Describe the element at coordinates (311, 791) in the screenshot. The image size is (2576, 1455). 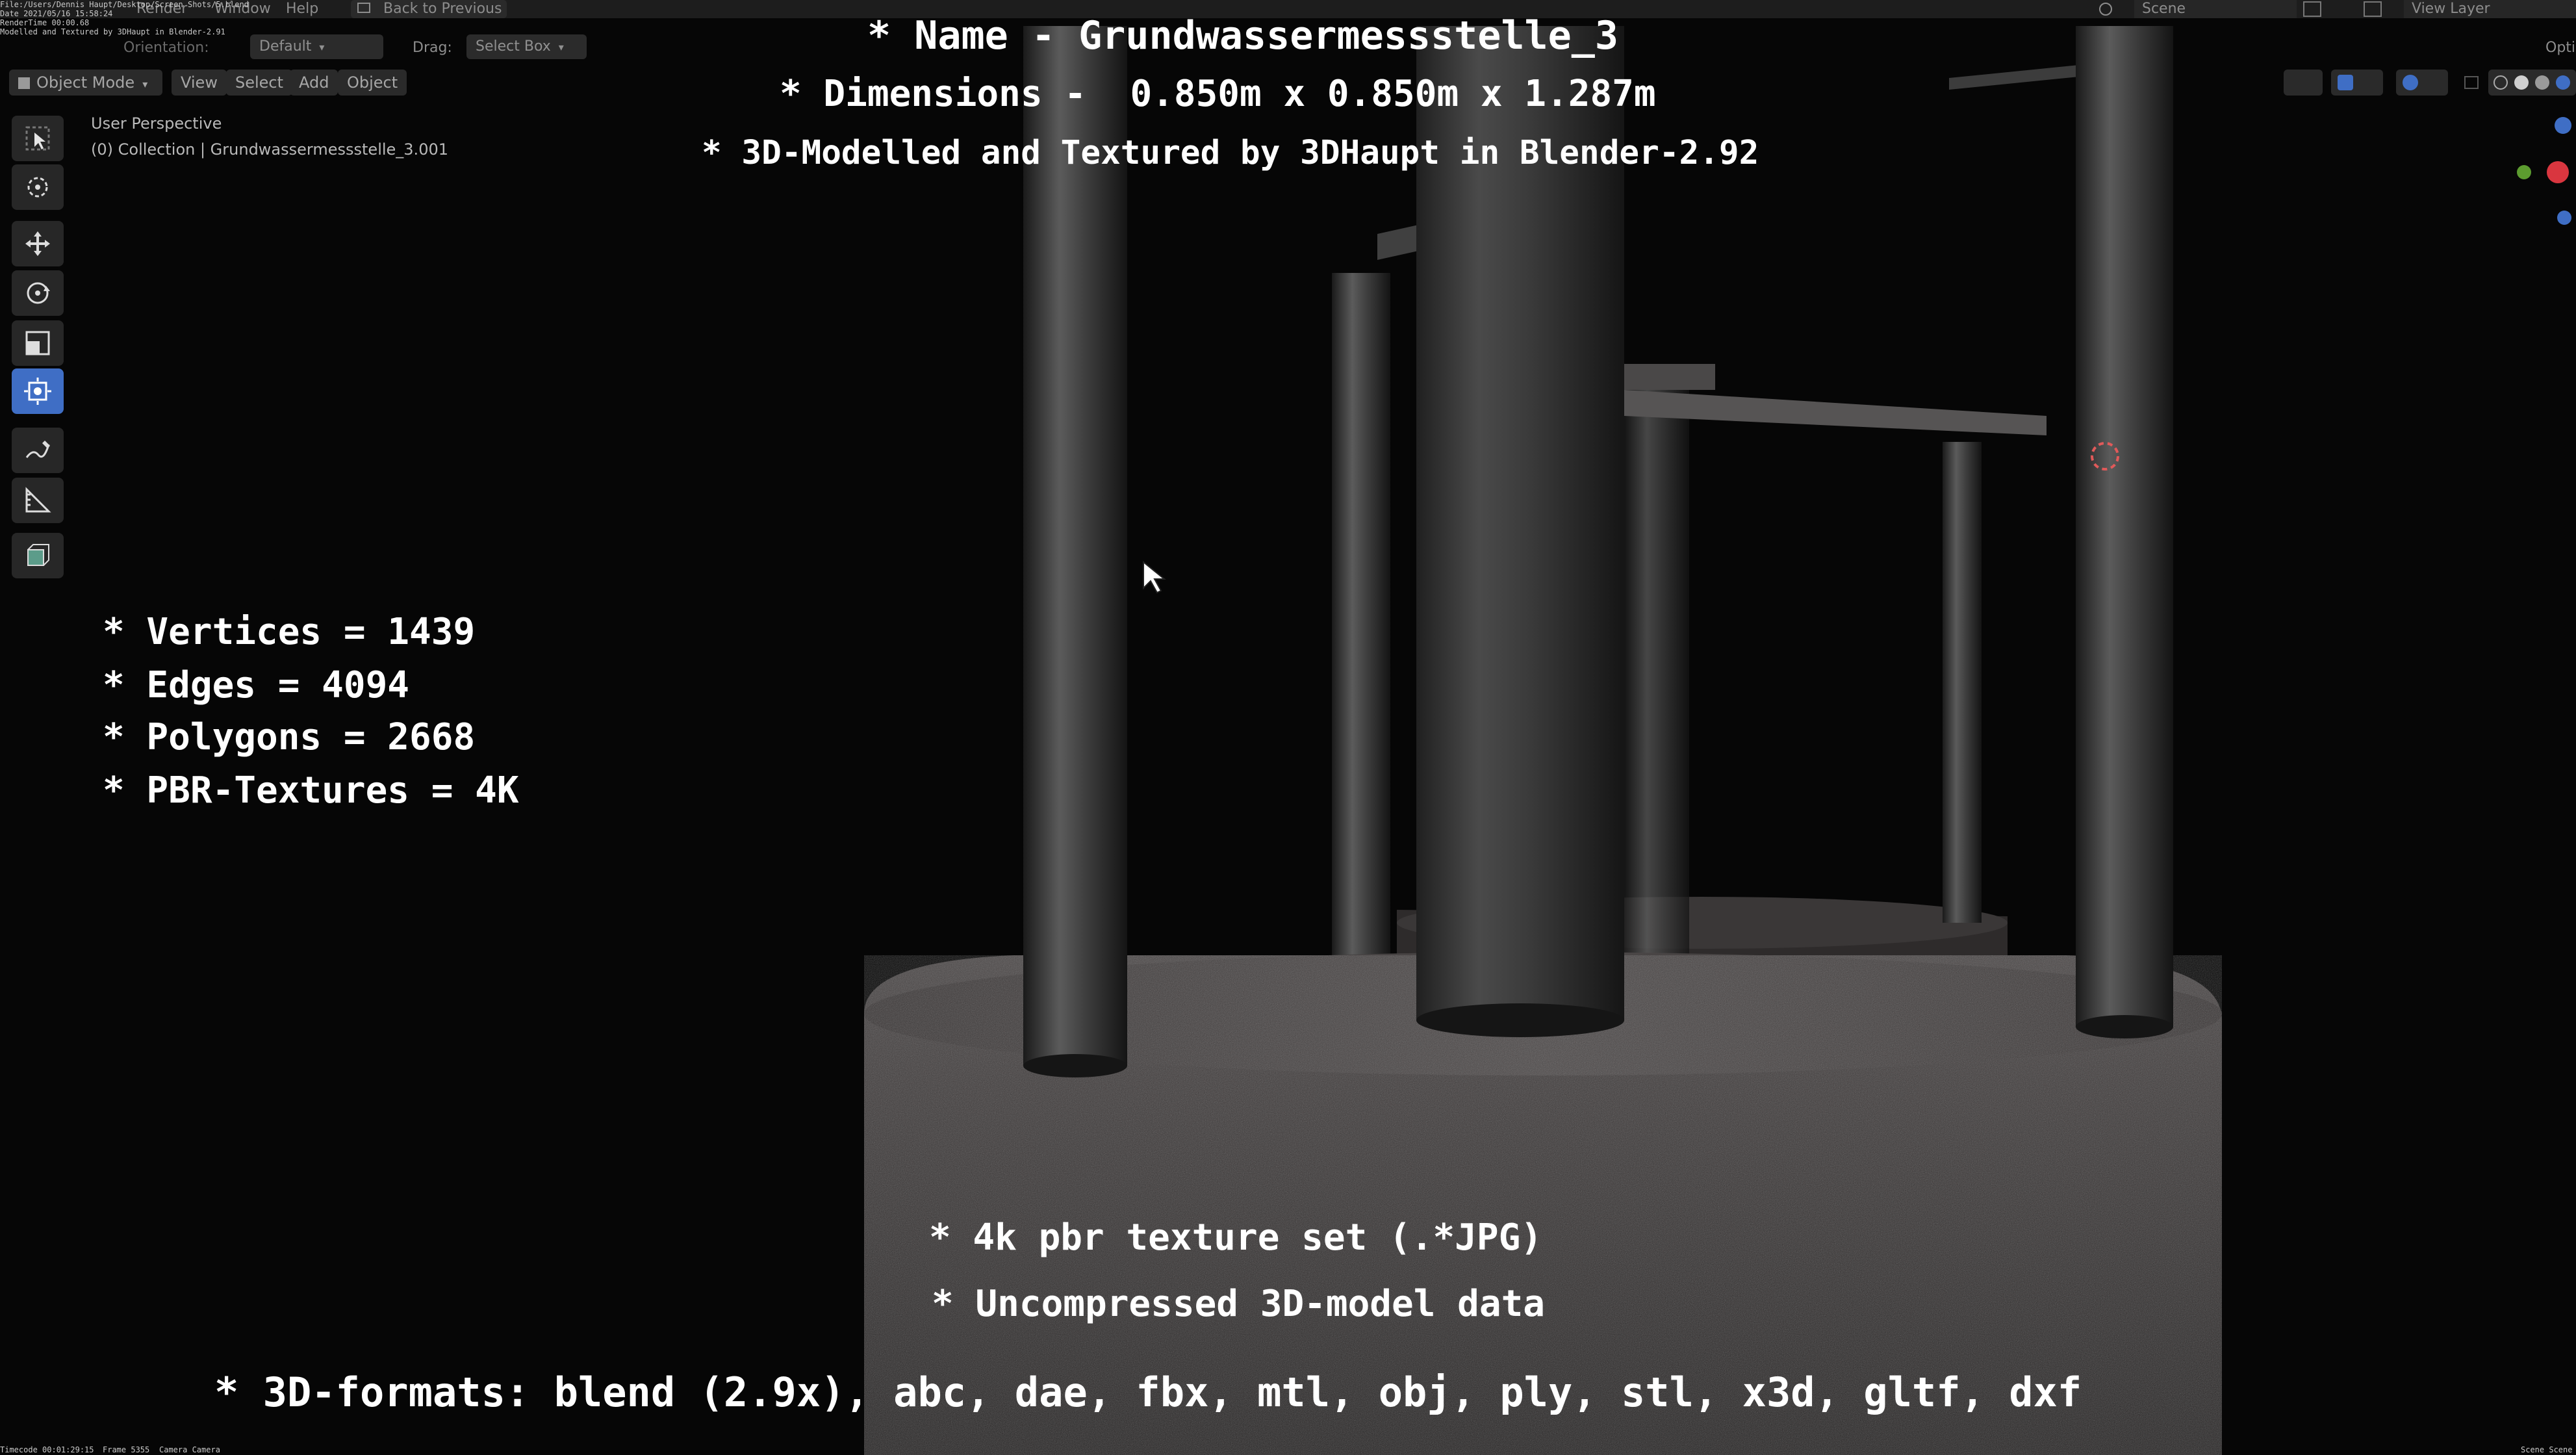
I see `stat-textures: * PBR-Textures = 4K` at that location.